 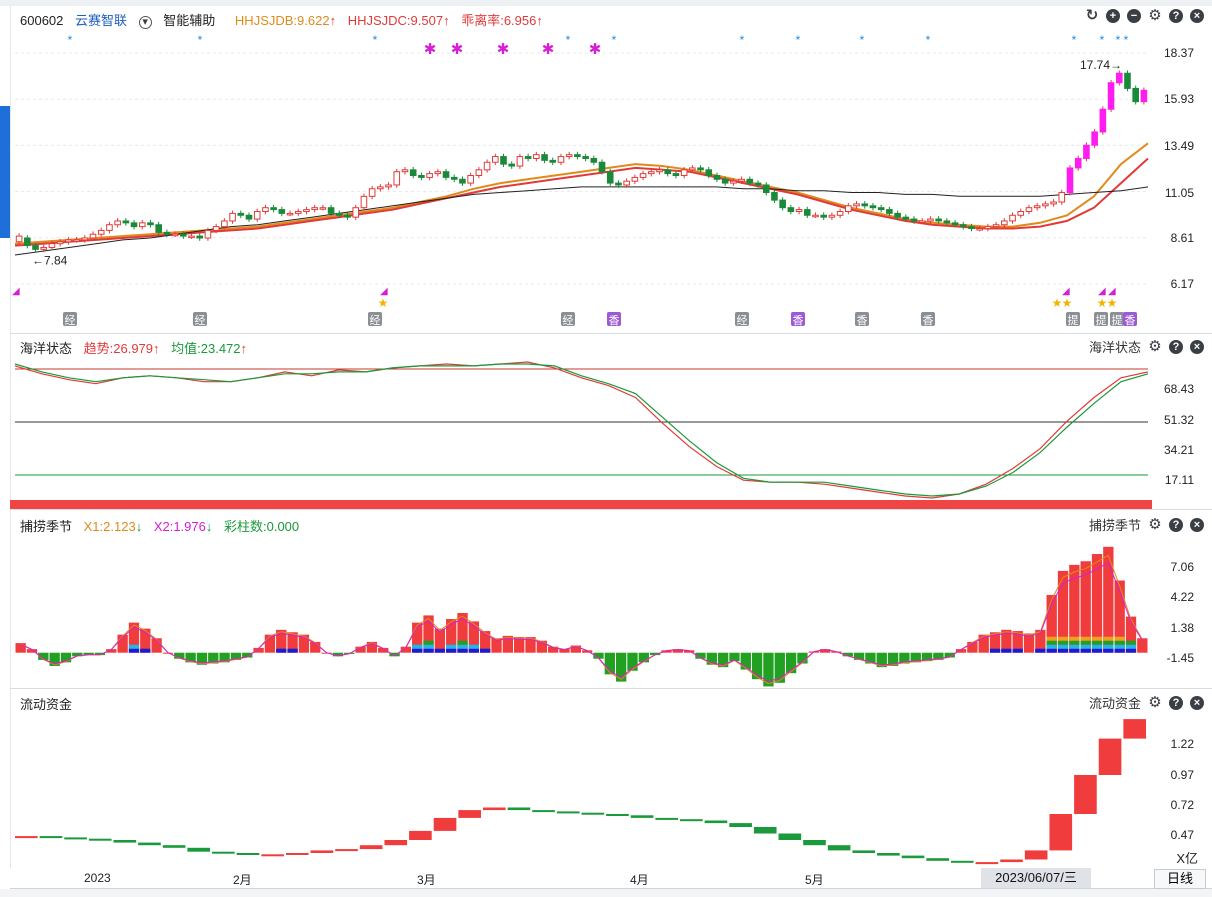 What do you see at coordinates (5, 172) in the screenshot?
I see `left-sidebar-active-tab` at bounding box center [5, 172].